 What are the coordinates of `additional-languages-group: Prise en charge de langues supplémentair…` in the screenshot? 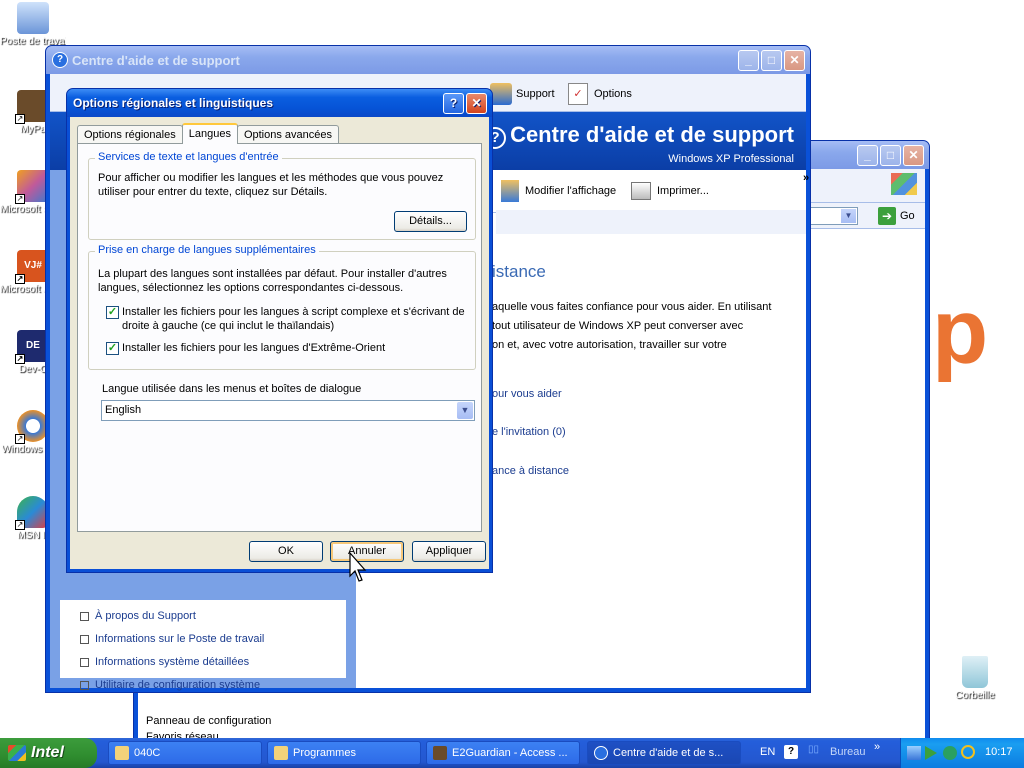 It's located at (282, 307).